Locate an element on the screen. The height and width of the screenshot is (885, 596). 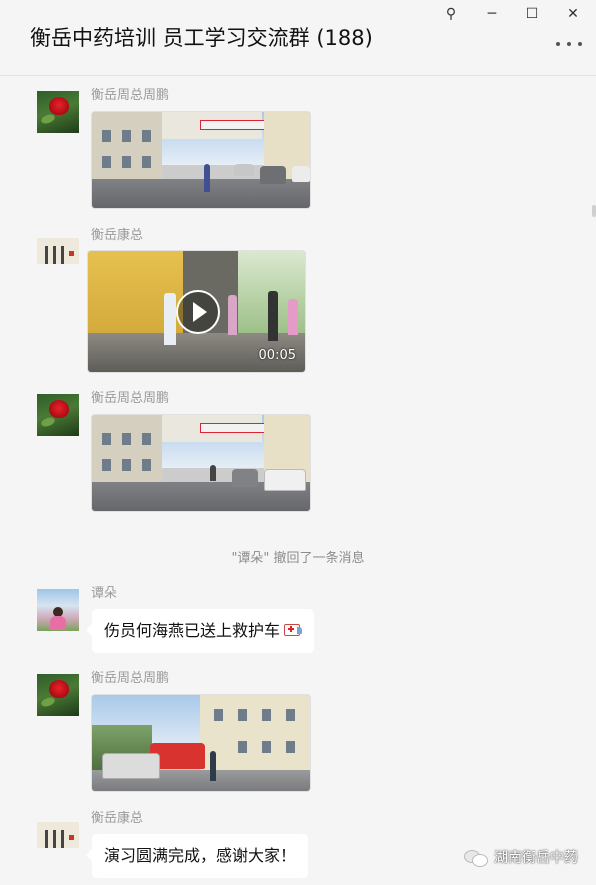
chat-title: 衡岳中药培训 员工学习交流群 (188) is located at coordinates (201, 38).